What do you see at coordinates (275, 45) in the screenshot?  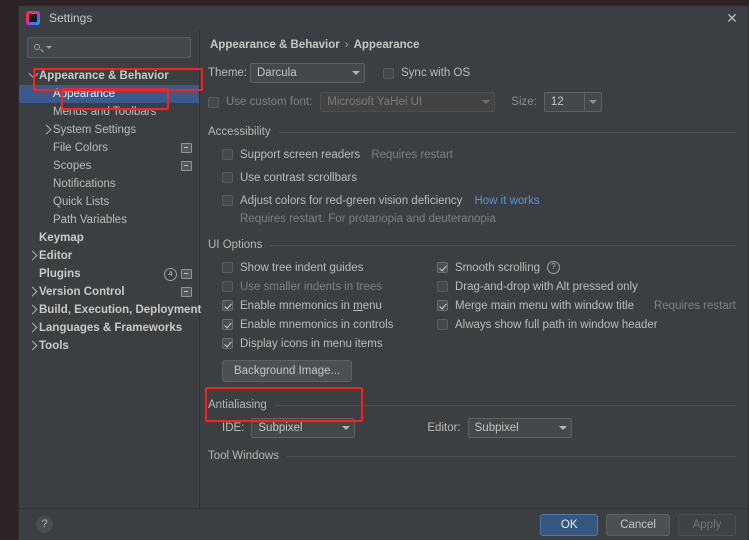 I see `breadcrumb-parent: Appearance & Behavior` at bounding box center [275, 45].